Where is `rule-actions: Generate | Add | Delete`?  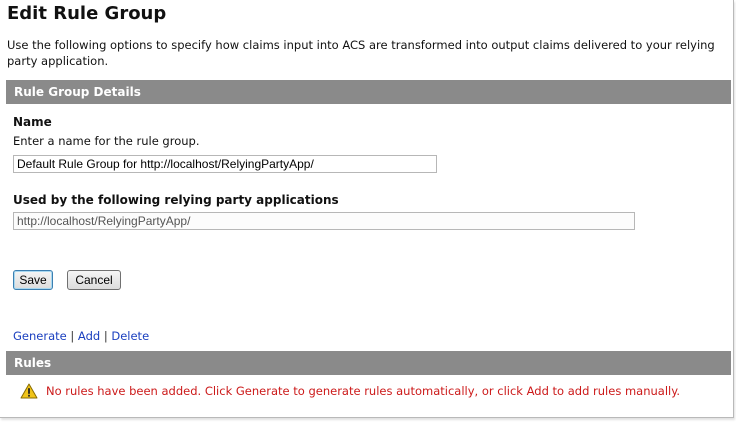 rule-actions: Generate | Add | Delete is located at coordinates (81, 336).